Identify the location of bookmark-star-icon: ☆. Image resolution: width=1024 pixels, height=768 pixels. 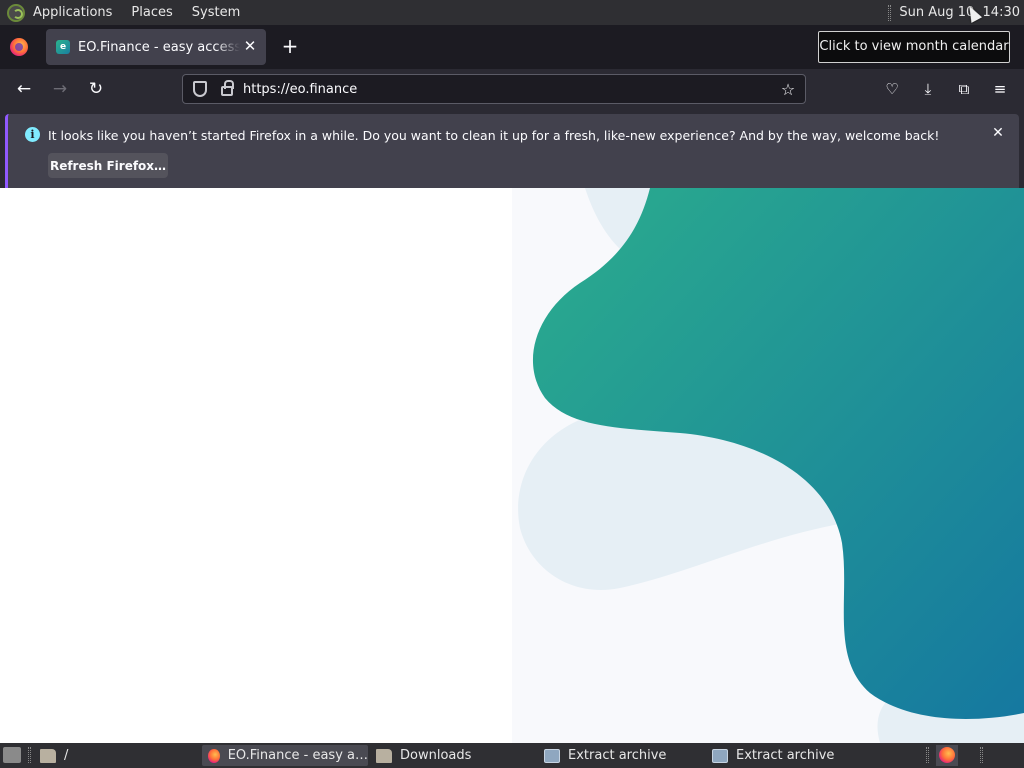
(788, 89).